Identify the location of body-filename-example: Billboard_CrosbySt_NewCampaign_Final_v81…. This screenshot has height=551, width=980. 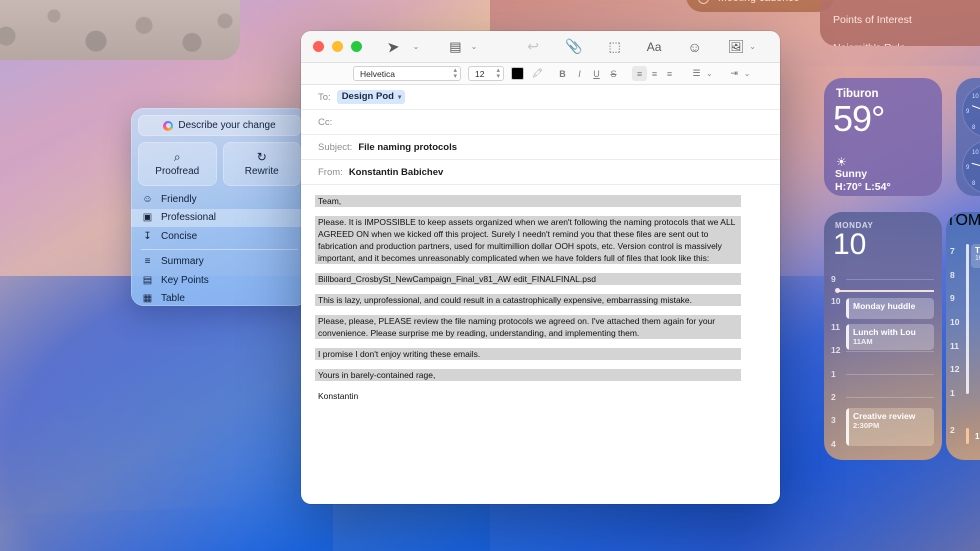
(528, 279).